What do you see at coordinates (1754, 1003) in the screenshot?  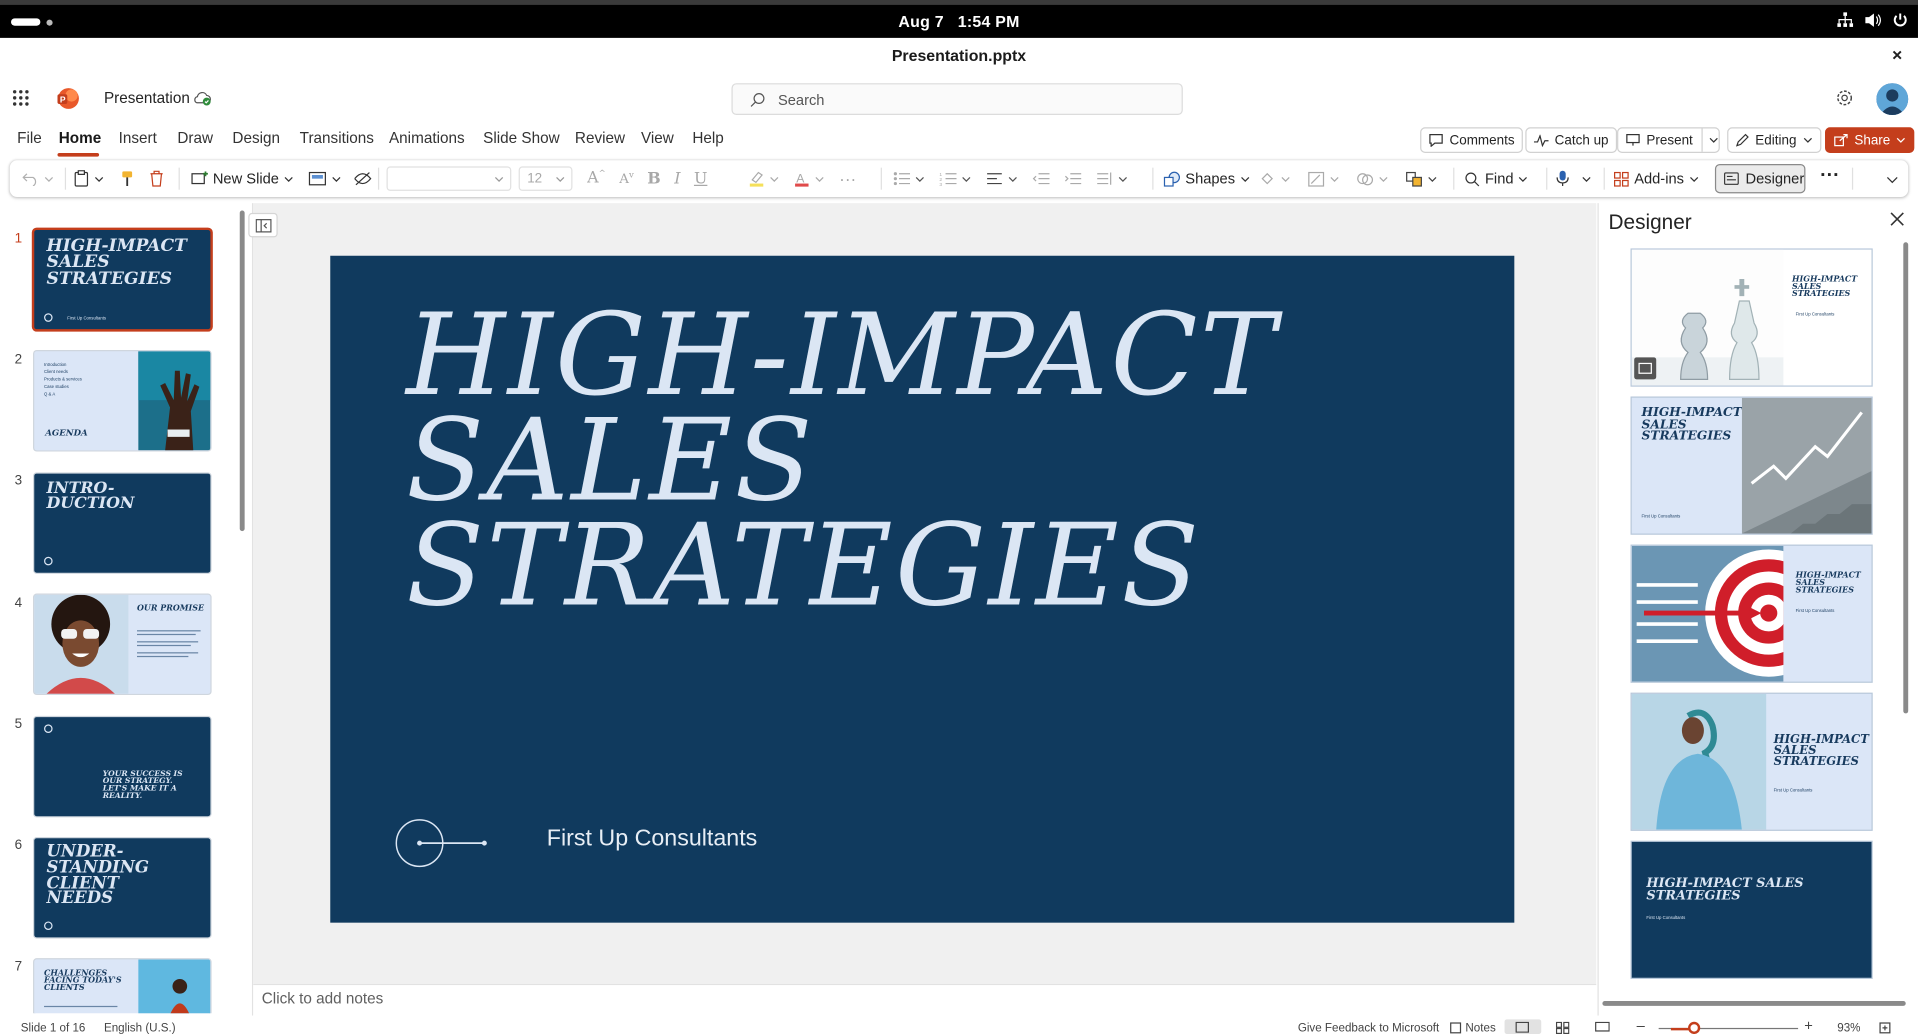 I see `horizontal-scrollbar` at bounding box center [1754, 1003].